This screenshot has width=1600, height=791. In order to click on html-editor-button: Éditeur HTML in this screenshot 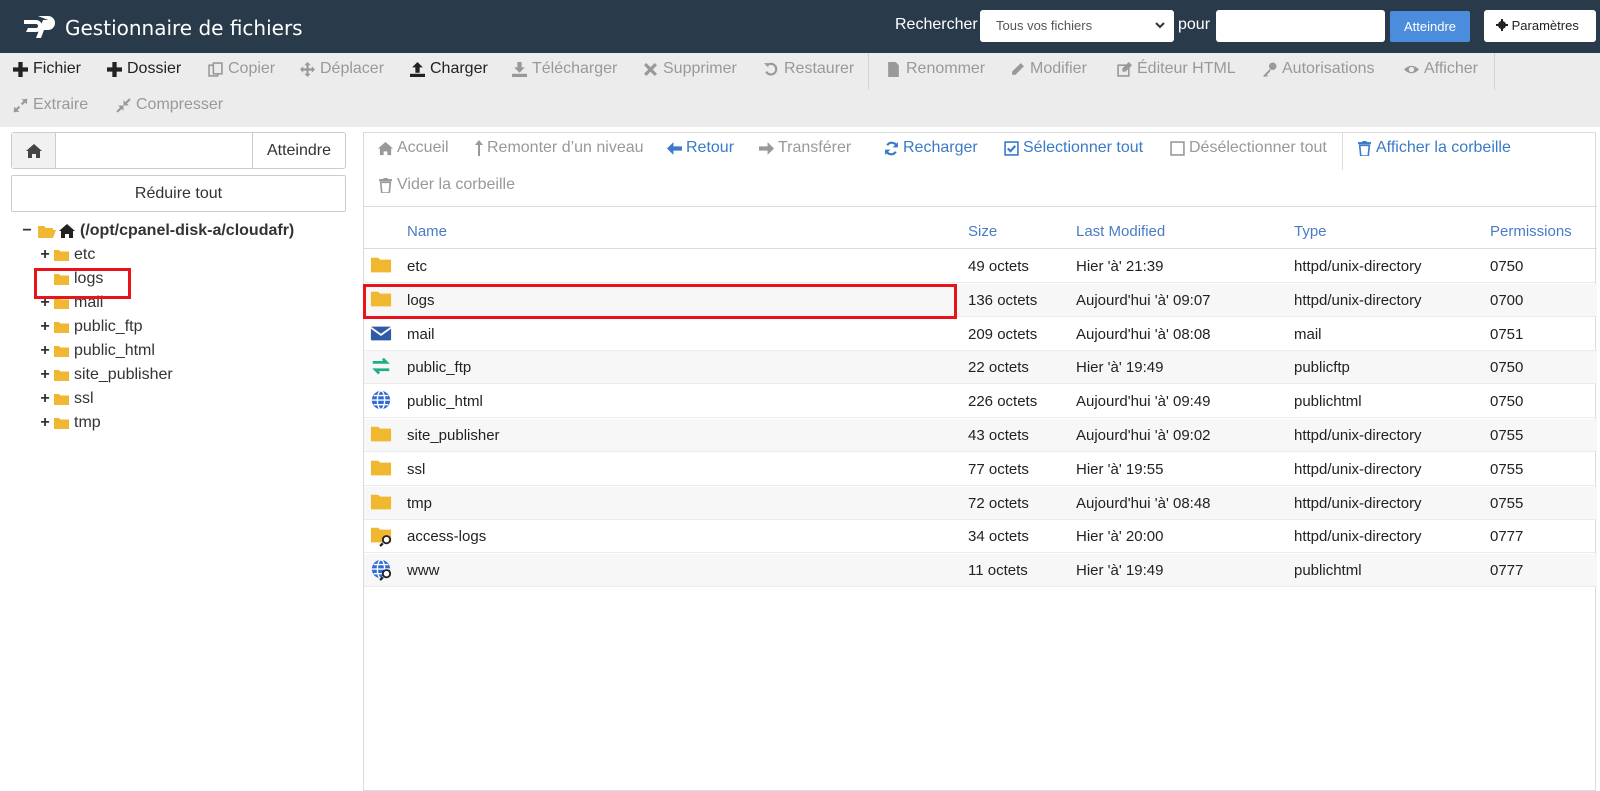, I will do `click(1176, 69)`.